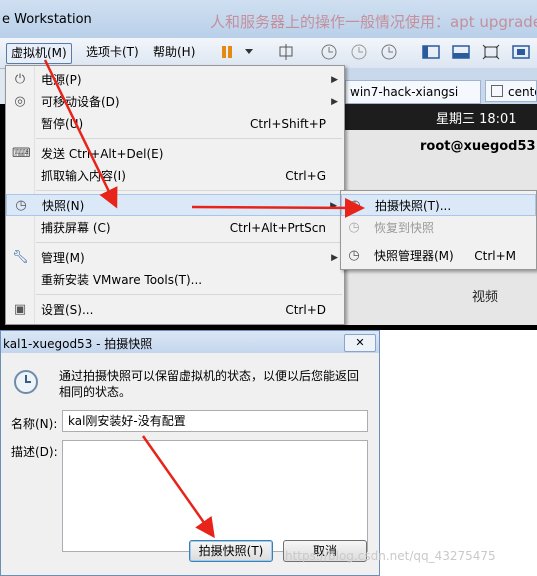  Describe the element at coordinates (178, 487) in the screenshot. I see `arrow-to-take-button` at that location.